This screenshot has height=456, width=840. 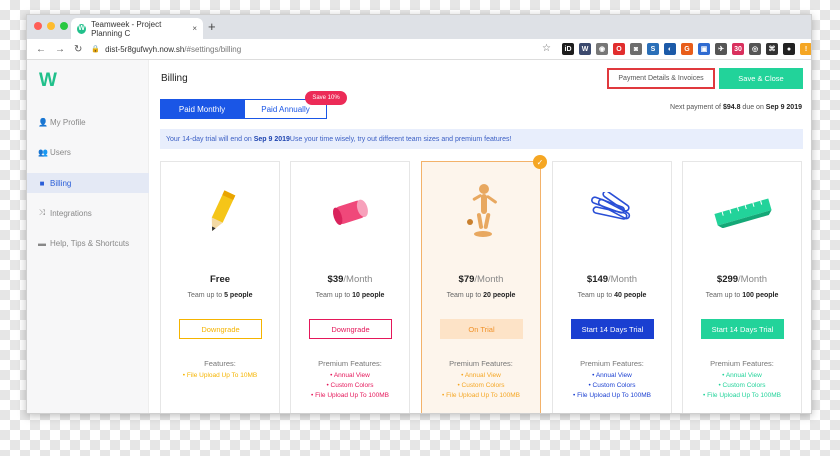 I want to click on features-title: Features:, so click(x=220, y=363).